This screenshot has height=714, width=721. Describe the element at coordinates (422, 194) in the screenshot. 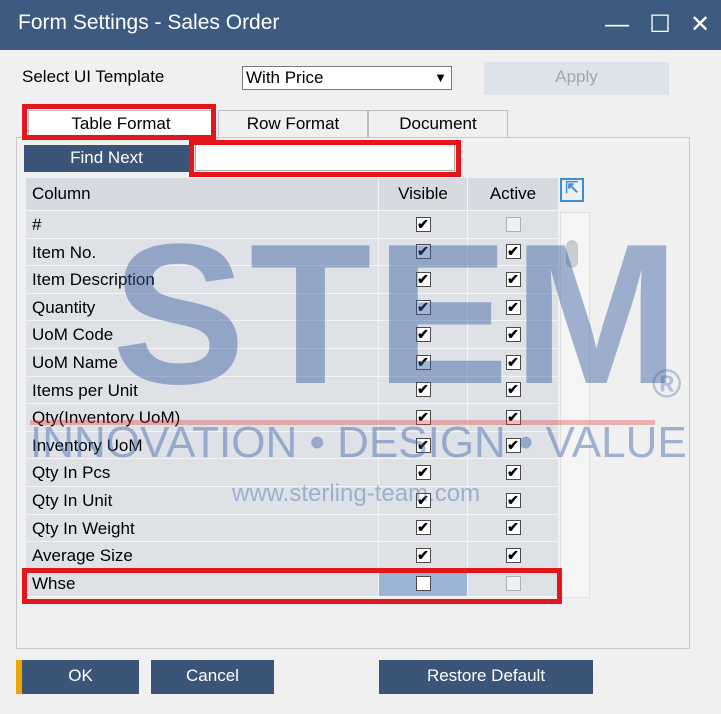

I see `header-visible: Visible` at that location.